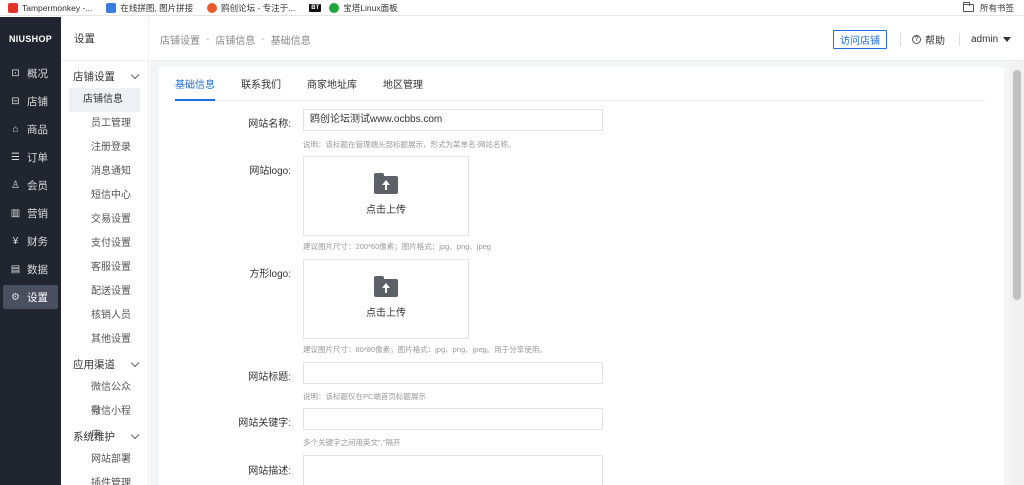  I want to click on sub-item-wechat-official: 微信公众号, so click(104, 396).